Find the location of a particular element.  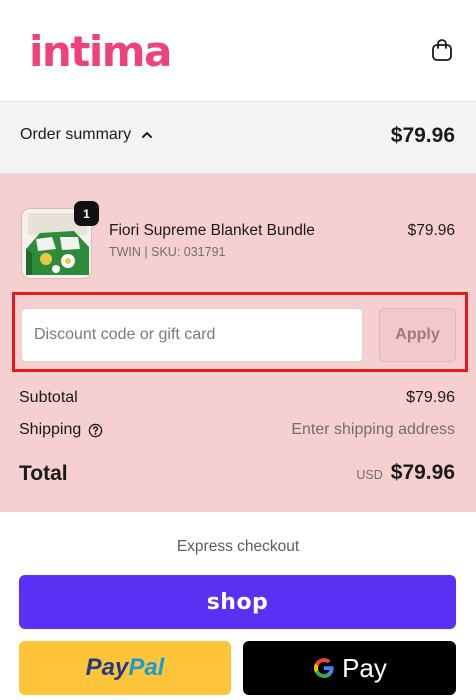

discount-code-input is located at coordinates (192, 335).